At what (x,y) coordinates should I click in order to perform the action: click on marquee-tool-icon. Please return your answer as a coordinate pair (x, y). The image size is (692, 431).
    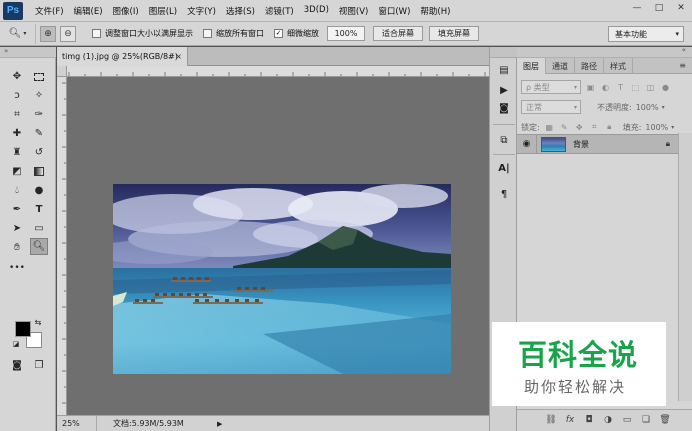
    Looking at the image, I should click on (39, 76).